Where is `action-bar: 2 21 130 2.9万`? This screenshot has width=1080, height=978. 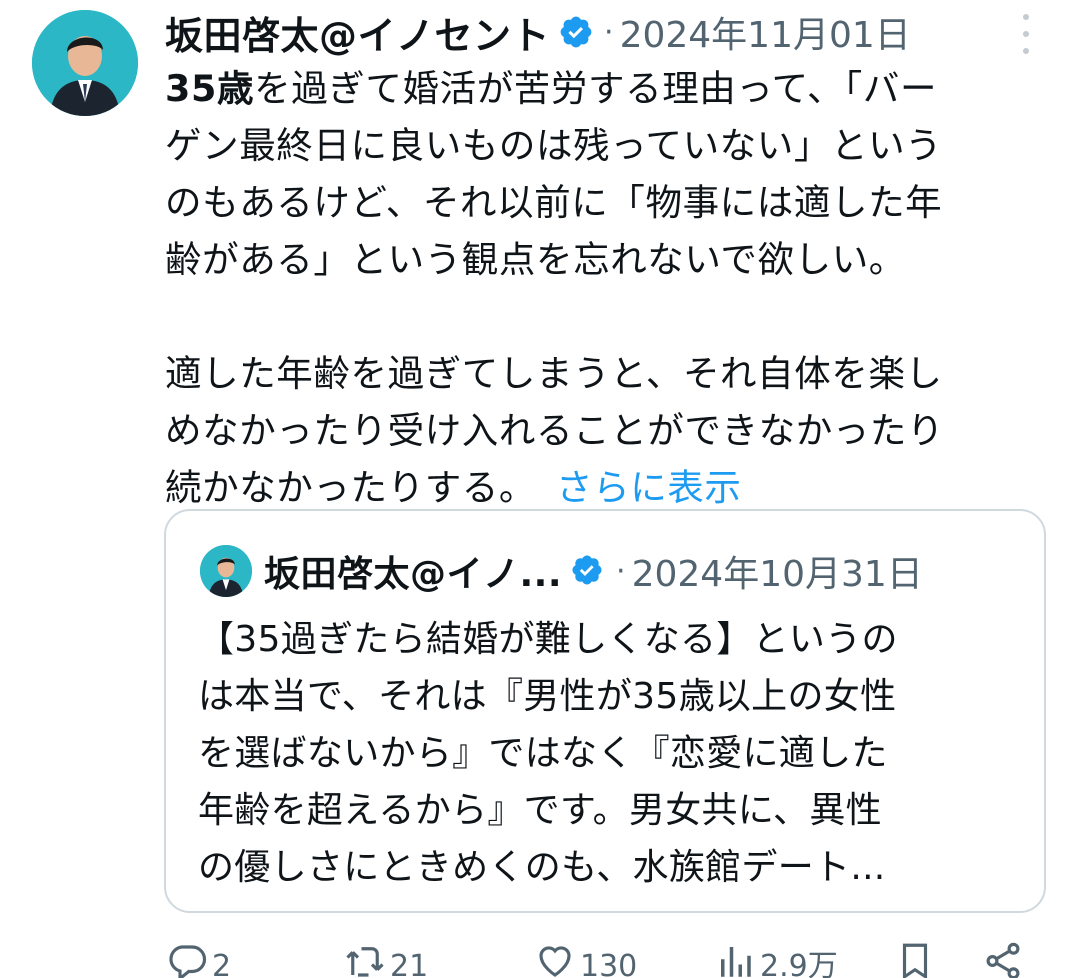
action-bar: 2 21 130 2.9万 is located at coordinates (540, 954).